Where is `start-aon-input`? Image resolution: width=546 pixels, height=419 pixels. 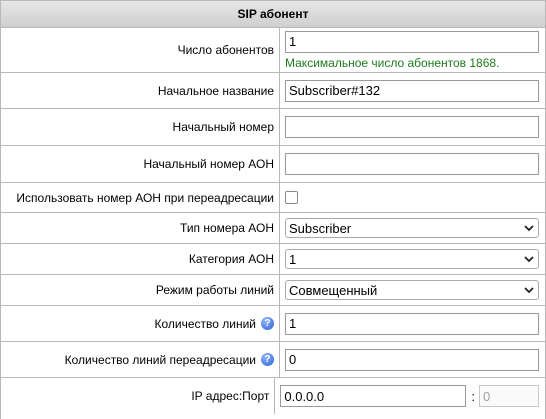 start-aon-input is located at coordinates (412, 164).